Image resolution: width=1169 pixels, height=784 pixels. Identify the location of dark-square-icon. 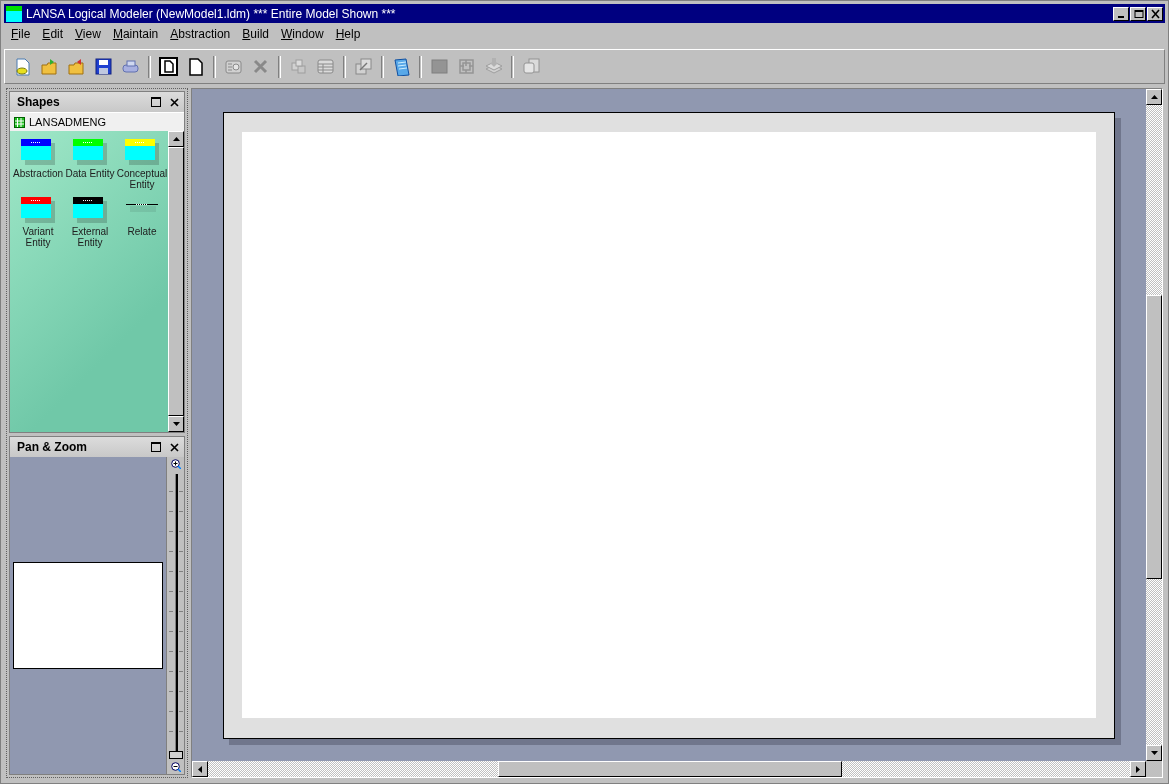
(439, 66).